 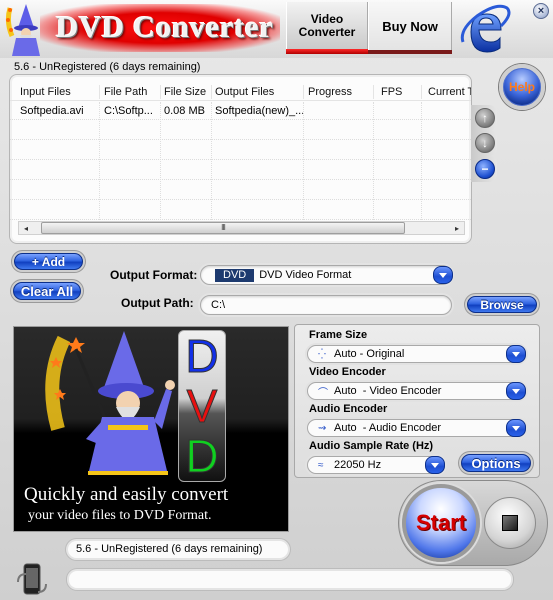 I want to click on frame-size-value: Auto - Original, so click(x=369, y=354).